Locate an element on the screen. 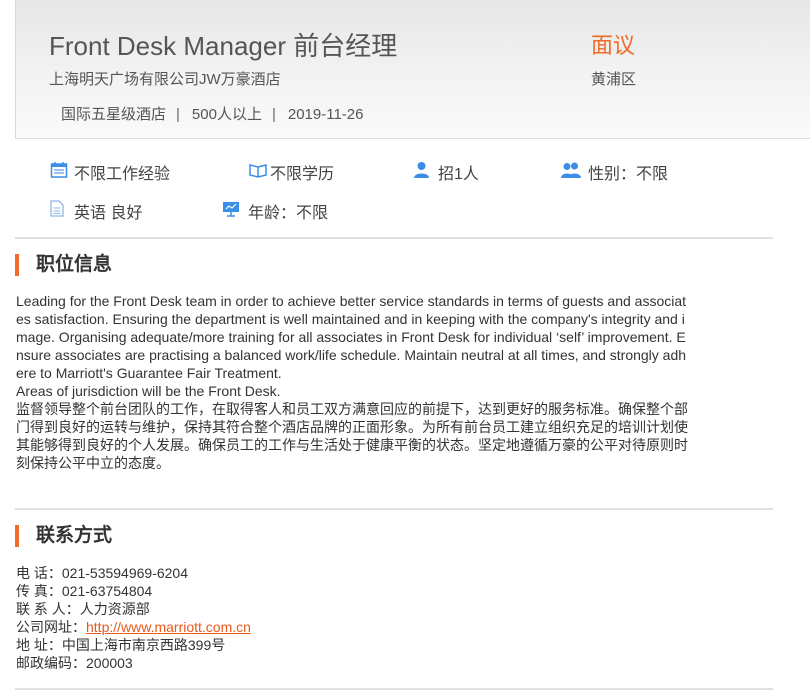 The width and height of the screenshot is (810, 695). company-type: 国际五星级酒店 is located at coordinates (114, 114).